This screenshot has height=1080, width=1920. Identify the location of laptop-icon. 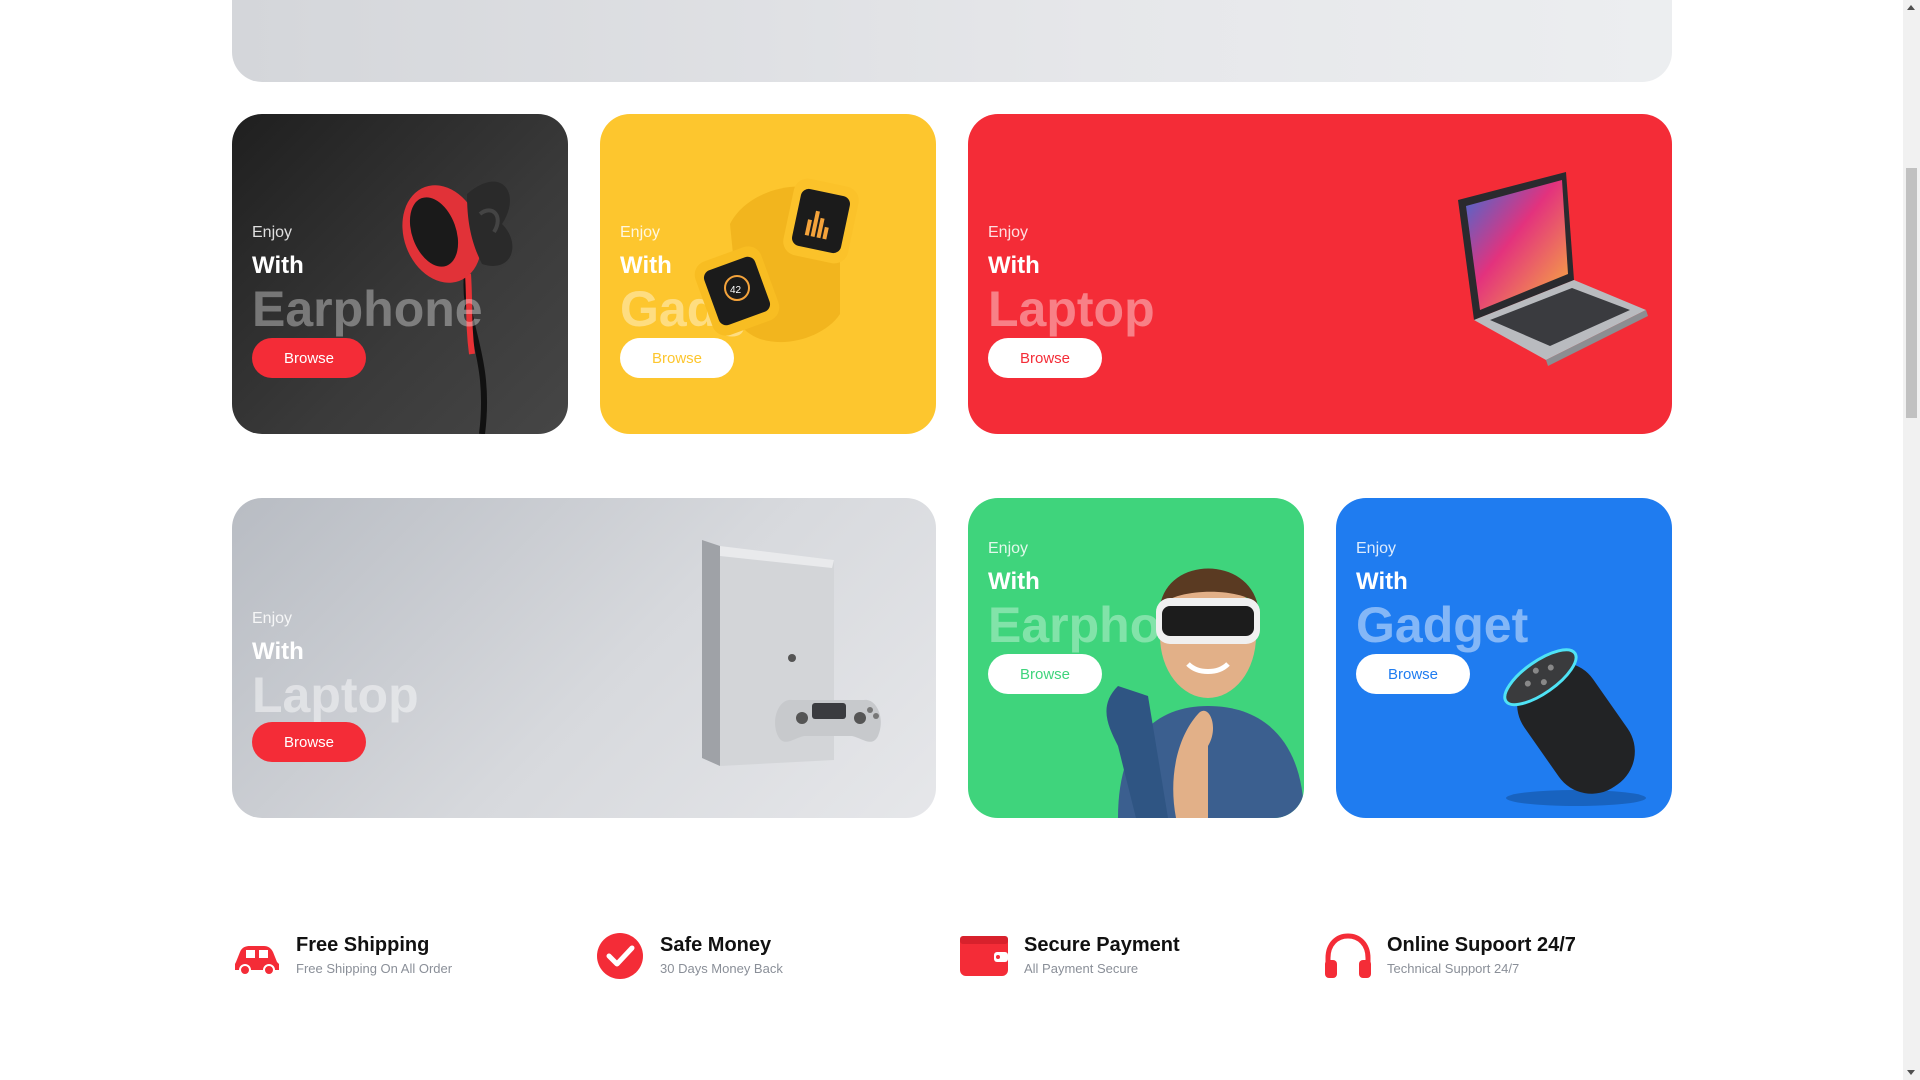
(1551, 275).